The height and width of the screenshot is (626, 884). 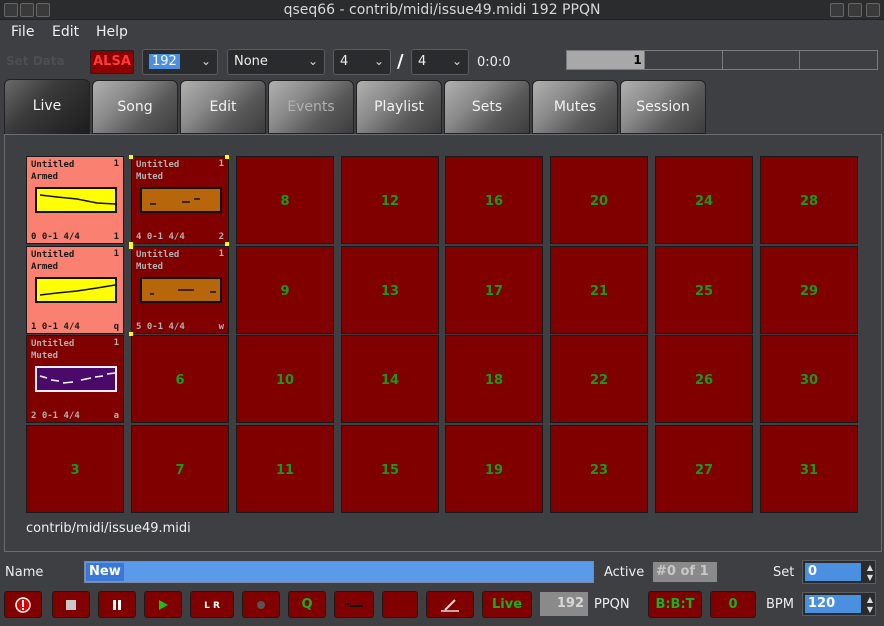 I want to click on pattern-slot: 21, so click(x=599, y=290).